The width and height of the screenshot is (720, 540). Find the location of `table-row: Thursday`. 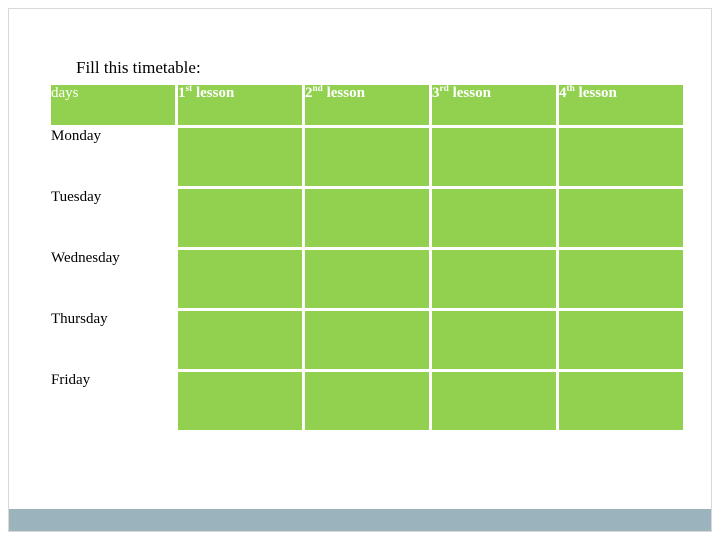

table-row: Thursday is located at coordinates (367, 340).